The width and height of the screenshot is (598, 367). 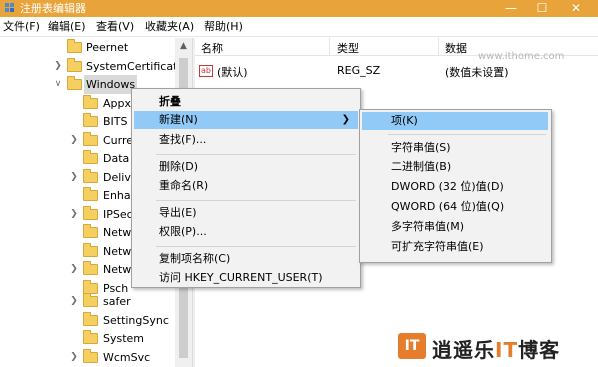 I want to click on logo-mark: IT, so click(x=412, y=346).